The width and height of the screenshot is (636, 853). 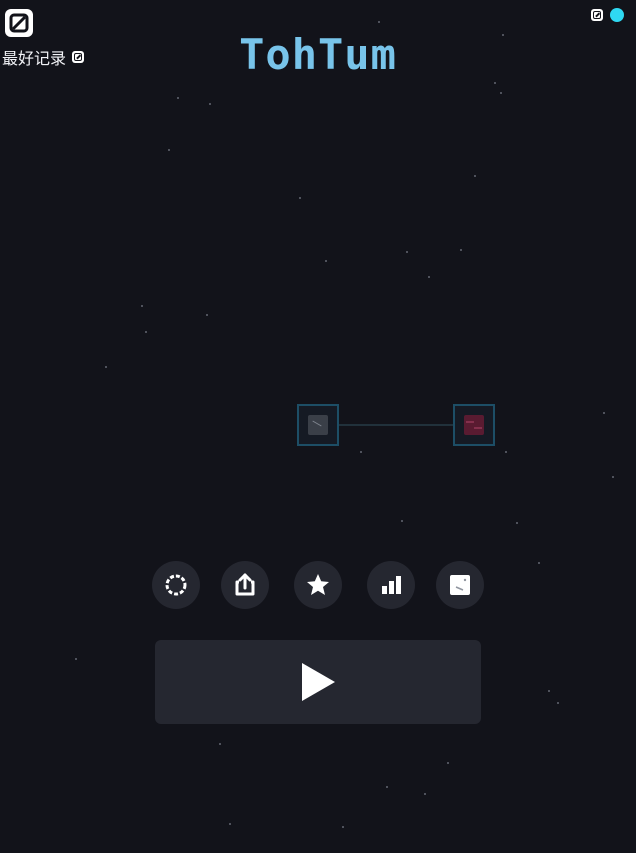 I want to click on right-tile-icon, so click(x=474, y=425).